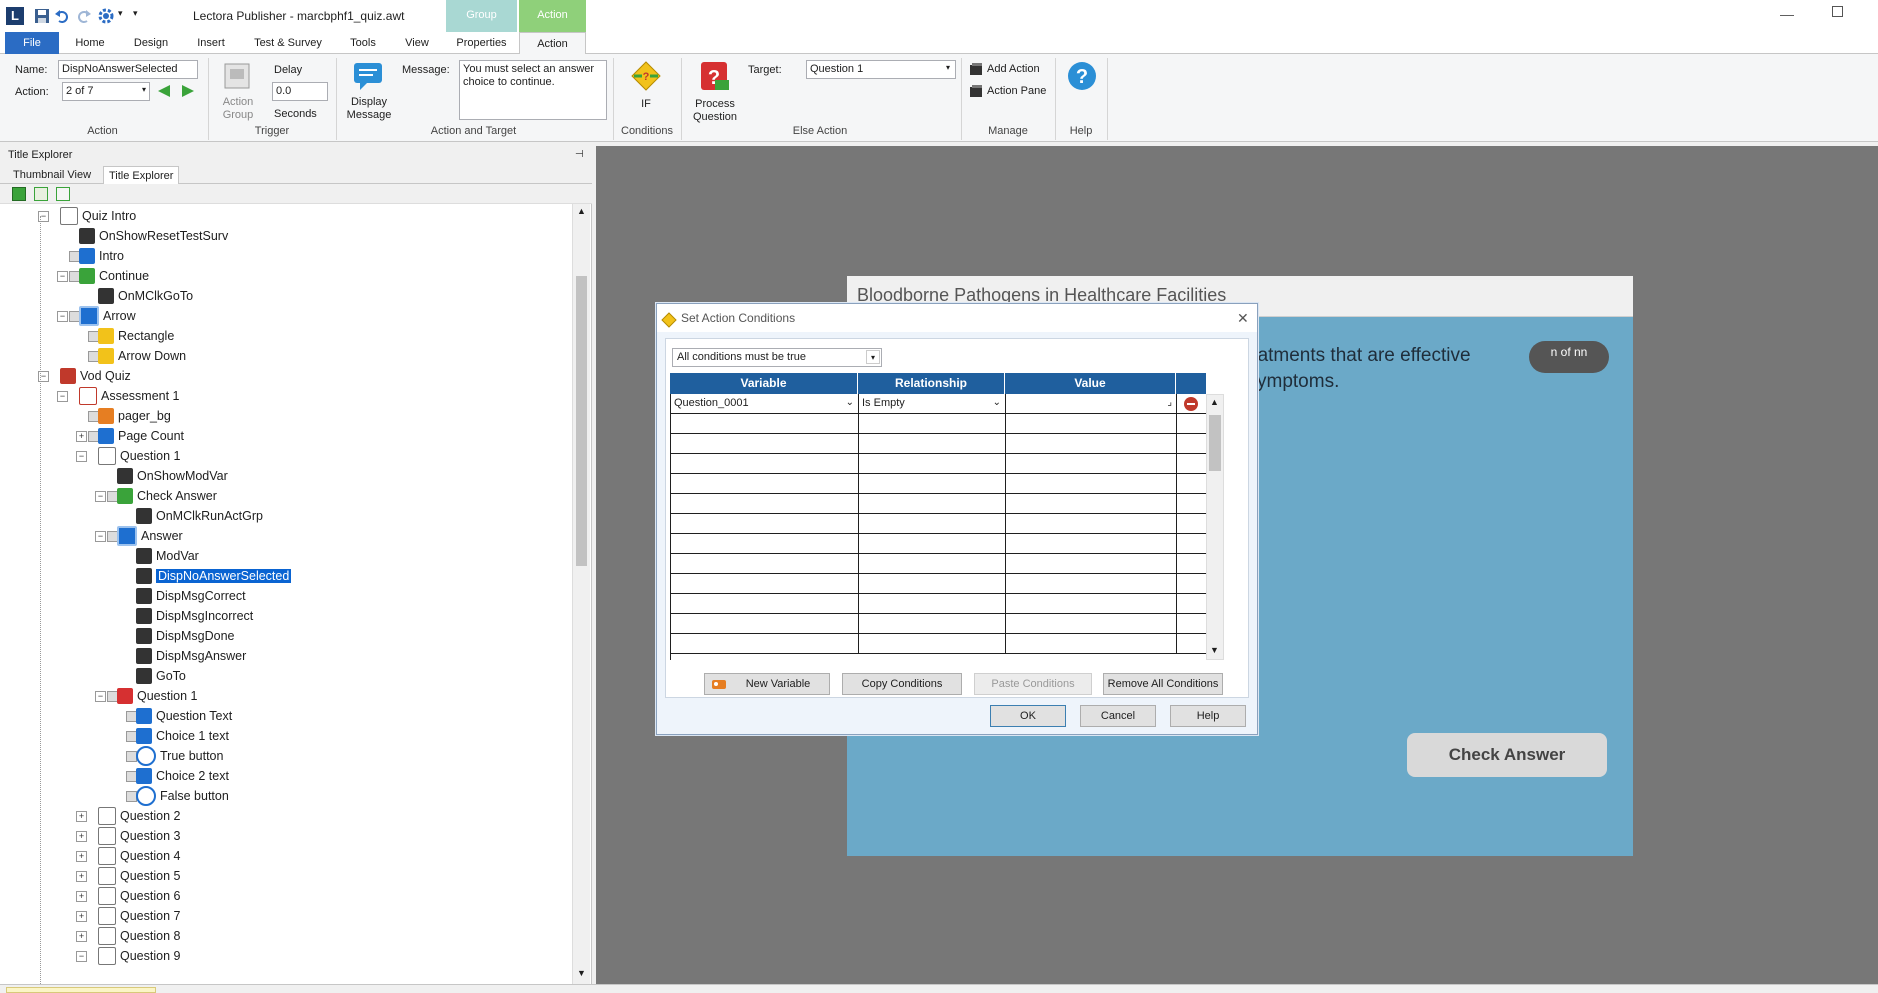 The image size is (1878, 993). I want to click on new-variable-button: New Variable, so click(767, 684).